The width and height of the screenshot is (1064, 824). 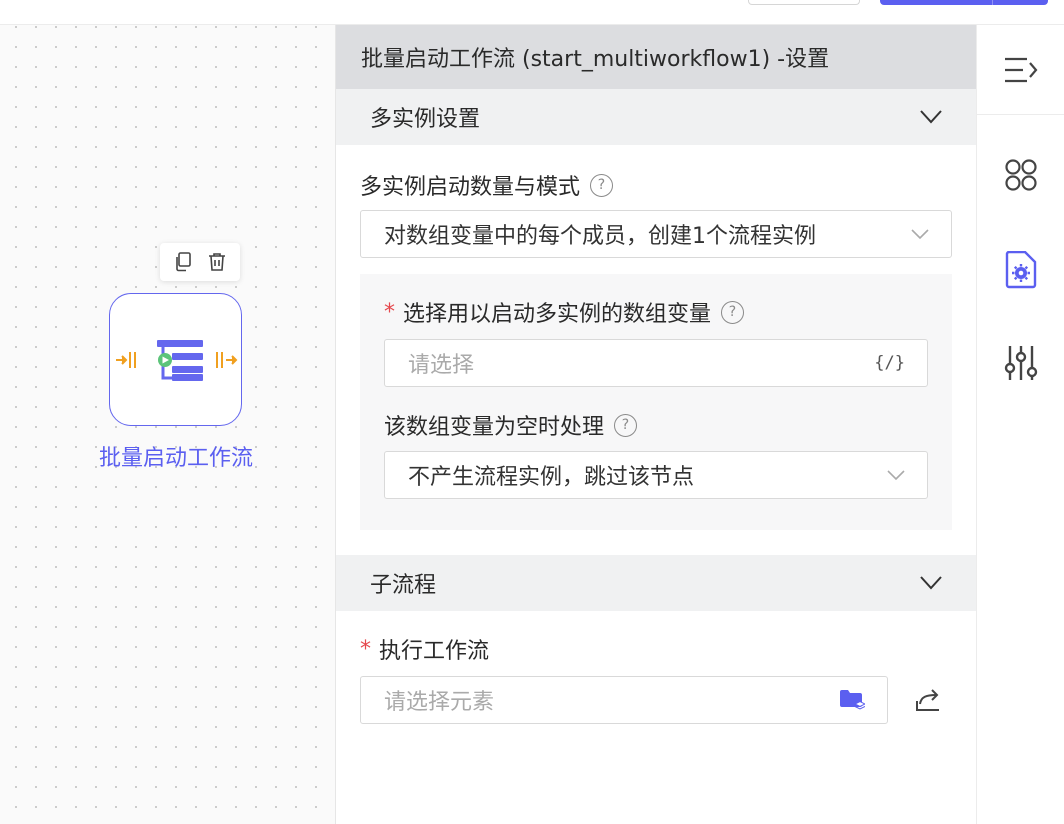 I want to click on label-text: 选择用以启动多实例的数组变量, so click(x=557, y=314).